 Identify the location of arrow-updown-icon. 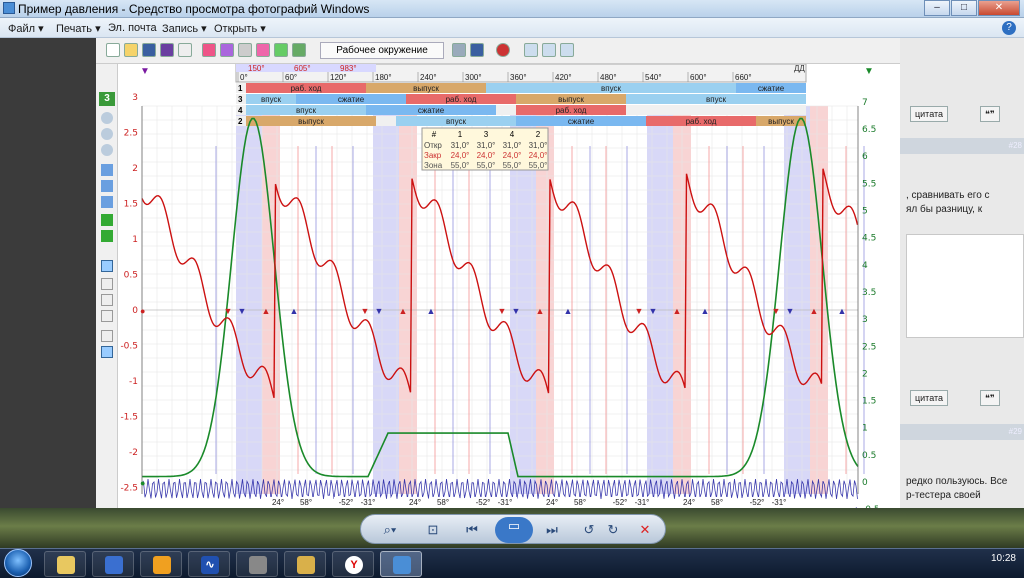
(107, 186).